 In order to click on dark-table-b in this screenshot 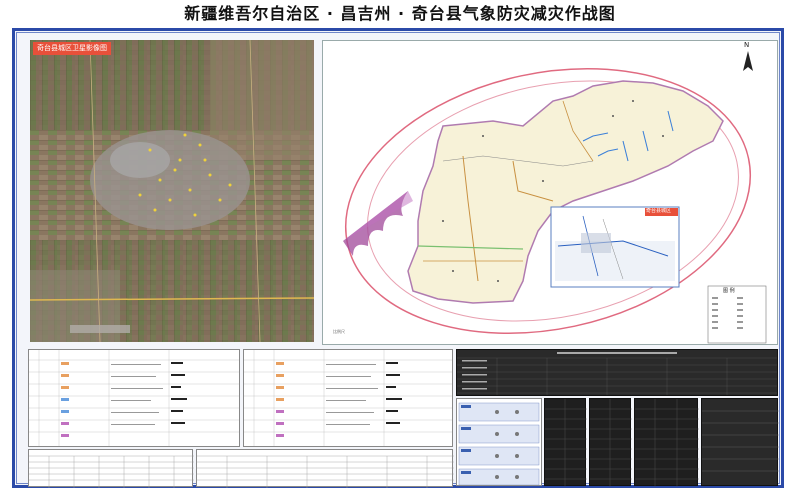, I will do `click(610, 442)`.